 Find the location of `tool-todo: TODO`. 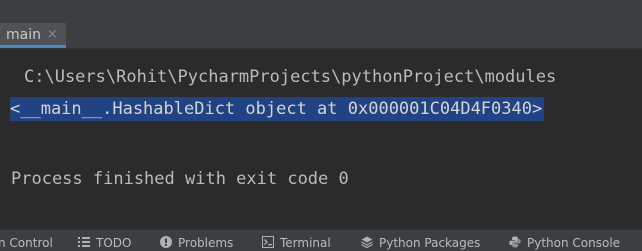

tool-todo: TODO is located at coordinates (104, 242).